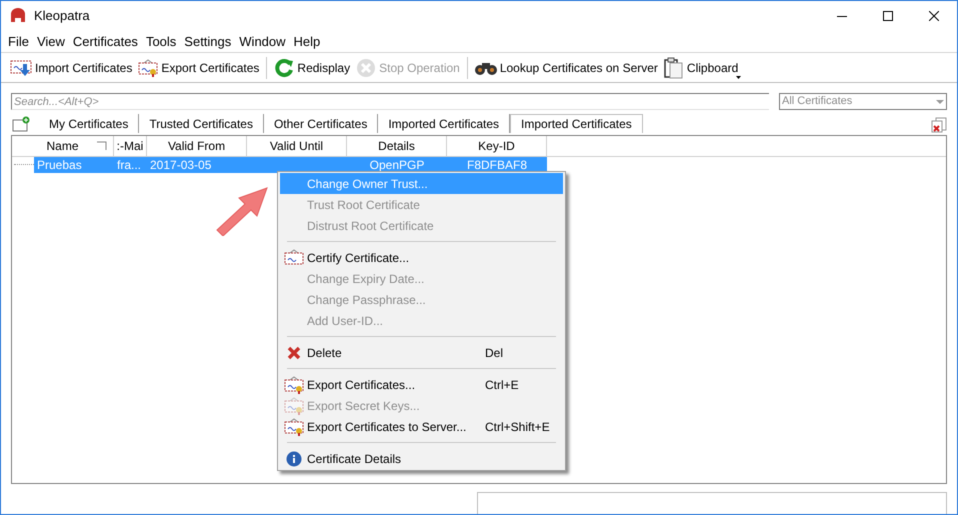 The height and width of the screenshot is (515, 958). What do you see at coordinates (197, 146) in the screenshot?
I see `column-header: Valid From` at bounding box center [197, 146].